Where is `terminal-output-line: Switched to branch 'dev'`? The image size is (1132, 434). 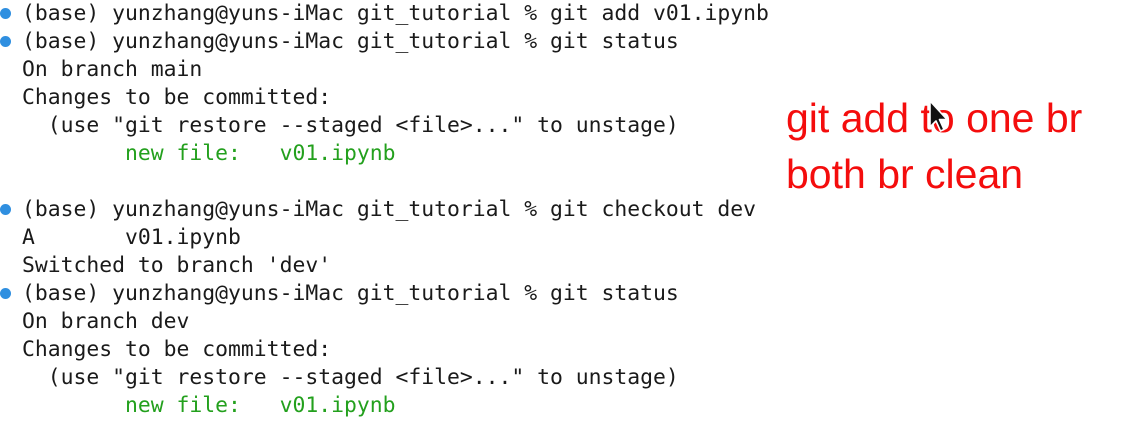
terminal-output-line: Switched to branch 'dev' is located at coordinates (177, 265).